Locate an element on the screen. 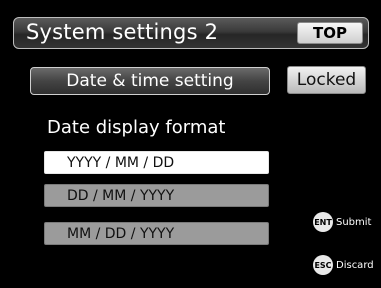  top-button: TOP is located at coordinates (330, 33).